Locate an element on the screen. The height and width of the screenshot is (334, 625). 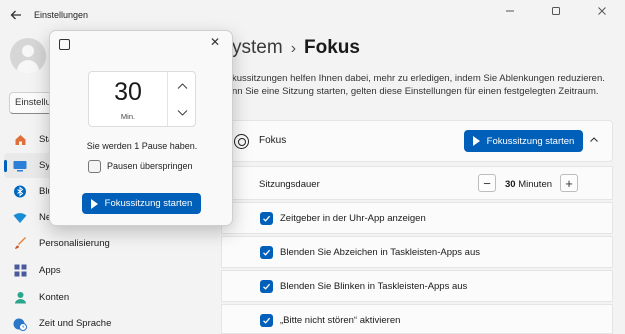
minus-icon: − is located at coordinates (487, 183).